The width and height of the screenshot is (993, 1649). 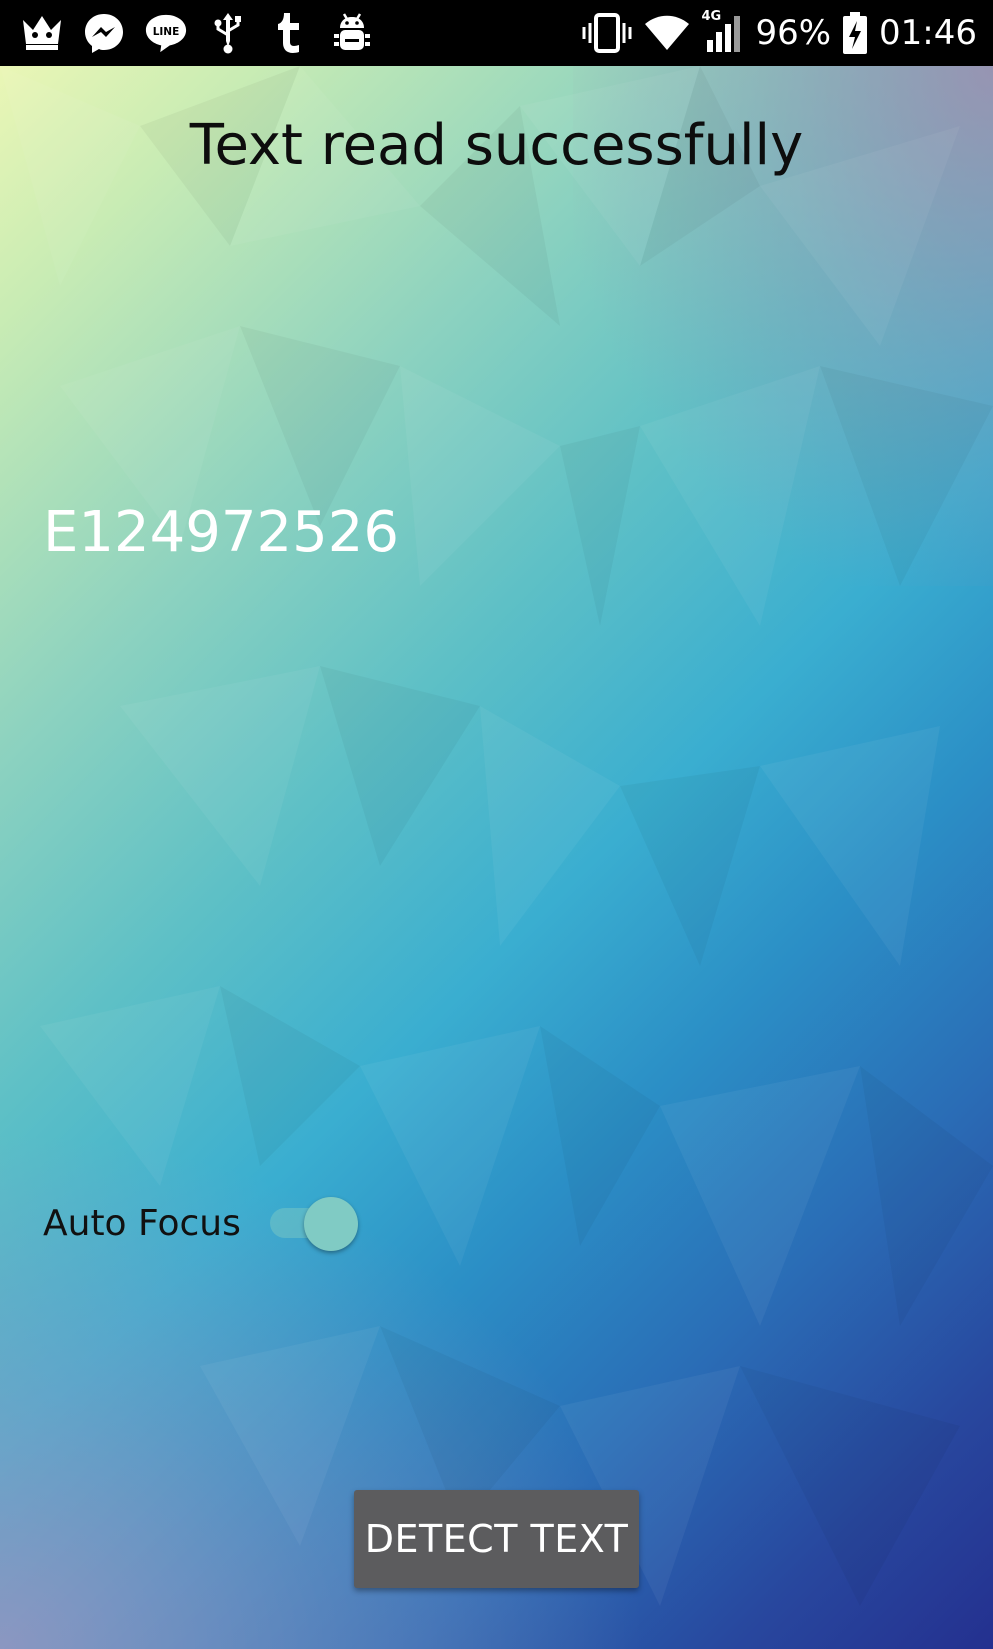 I want to click on system-icons: 4G 96% 01:46, so click(x=779, y=33).